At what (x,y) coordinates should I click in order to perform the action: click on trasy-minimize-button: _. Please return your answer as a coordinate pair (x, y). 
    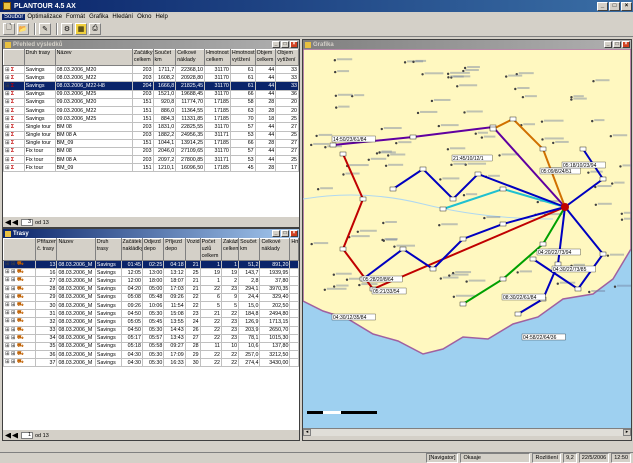
    Looking at the image, I should click on (276, 233).